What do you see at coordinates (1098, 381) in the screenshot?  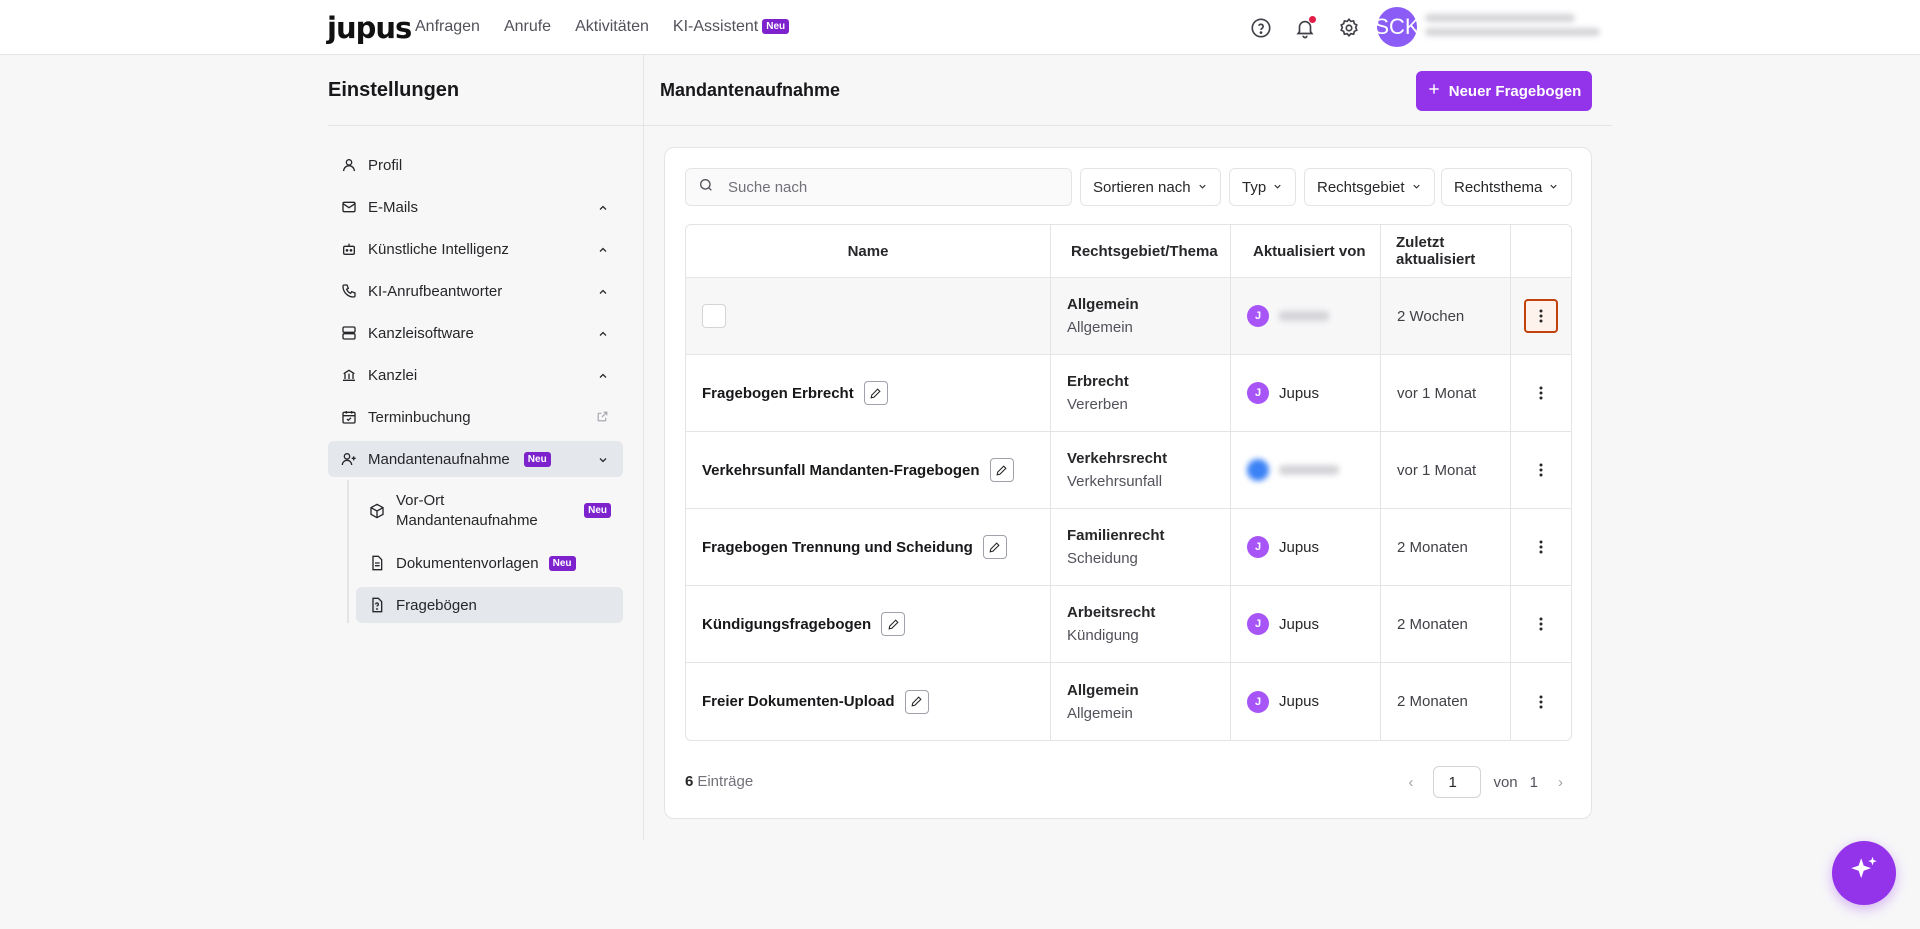 I see `legal-area: Erbrecht` at bounding box center [1098, 381].